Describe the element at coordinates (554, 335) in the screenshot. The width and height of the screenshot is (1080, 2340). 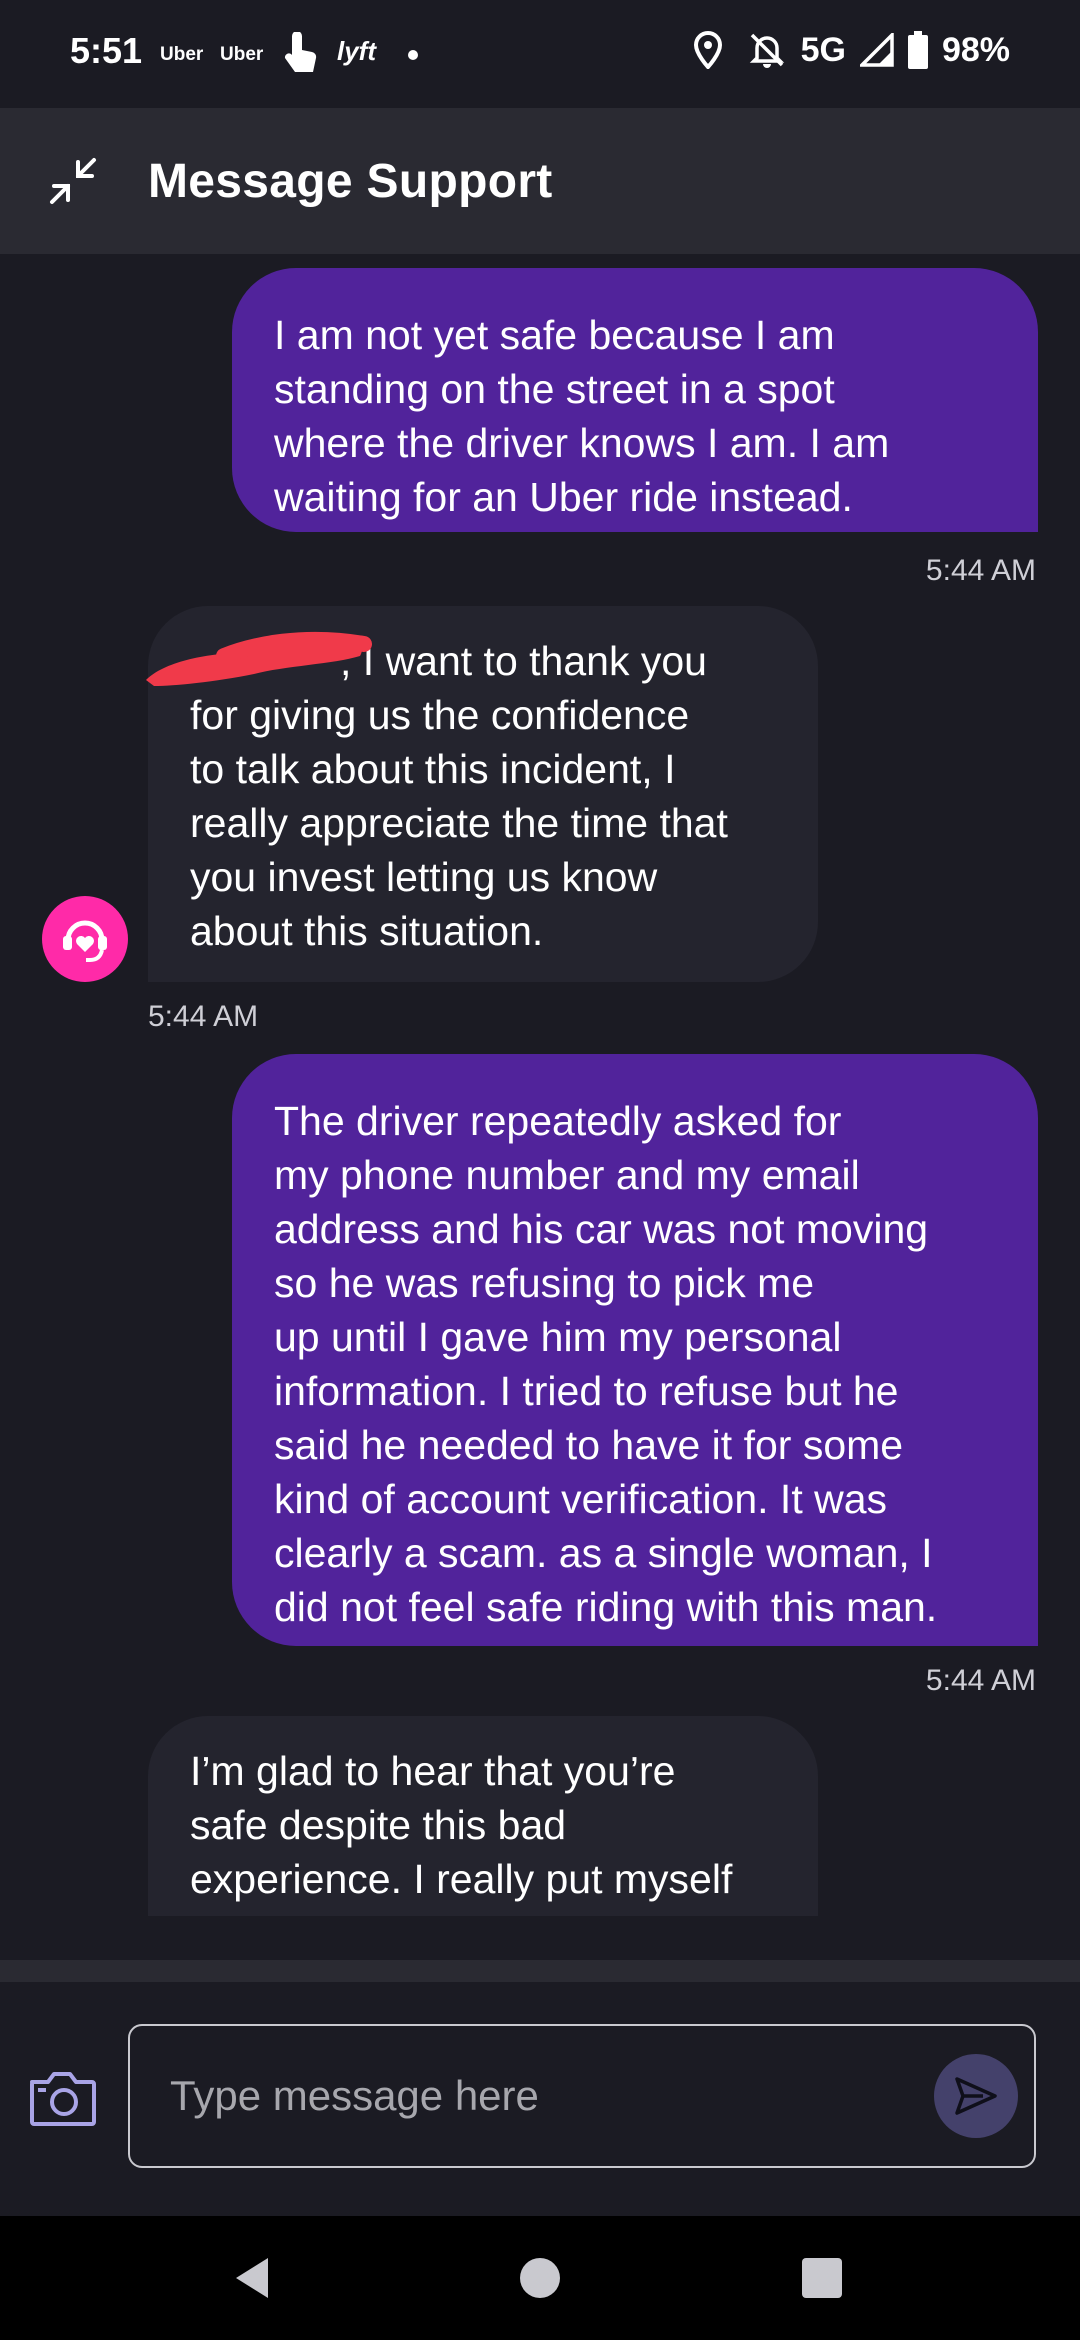
I see `message-line: I am not yet safe because I am` at that location.